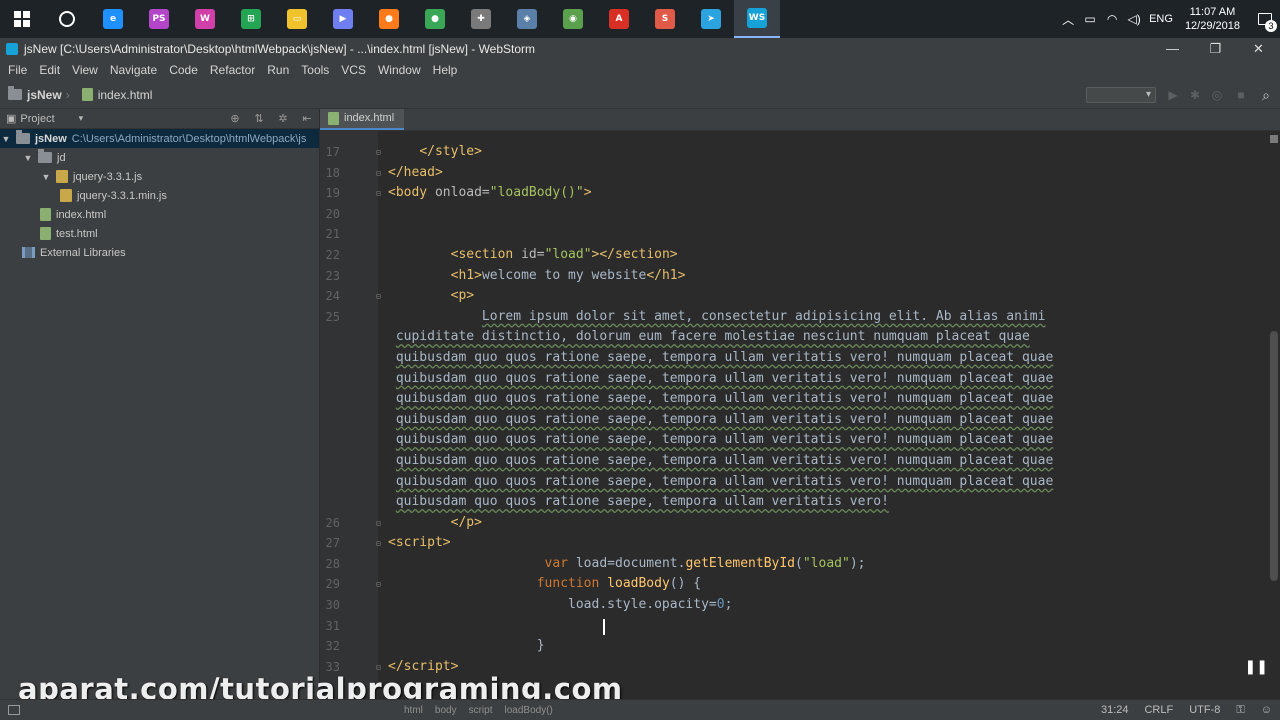  What do you see at coordinates (315, 70) in the screenshot?
I see `menu-item-tools: Tools` at bounding box center [315, 70].